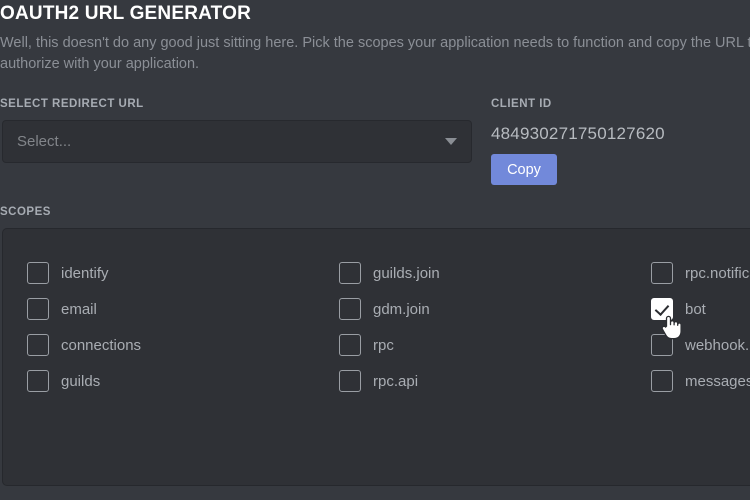  I want to click on page-title: OAUTH2 URL GENERATOR, so click(126, 13).